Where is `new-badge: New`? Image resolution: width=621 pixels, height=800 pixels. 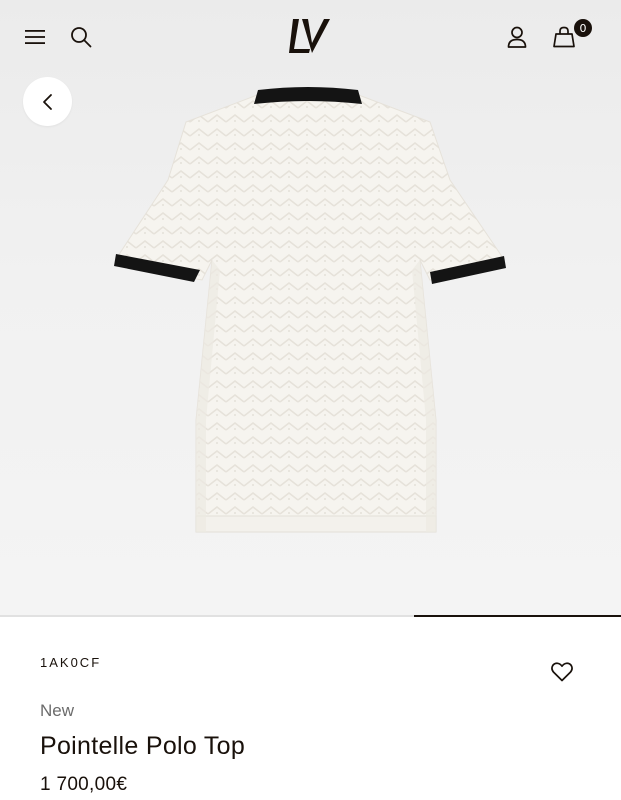 new-badge: New is located at coordinates (57, 710).